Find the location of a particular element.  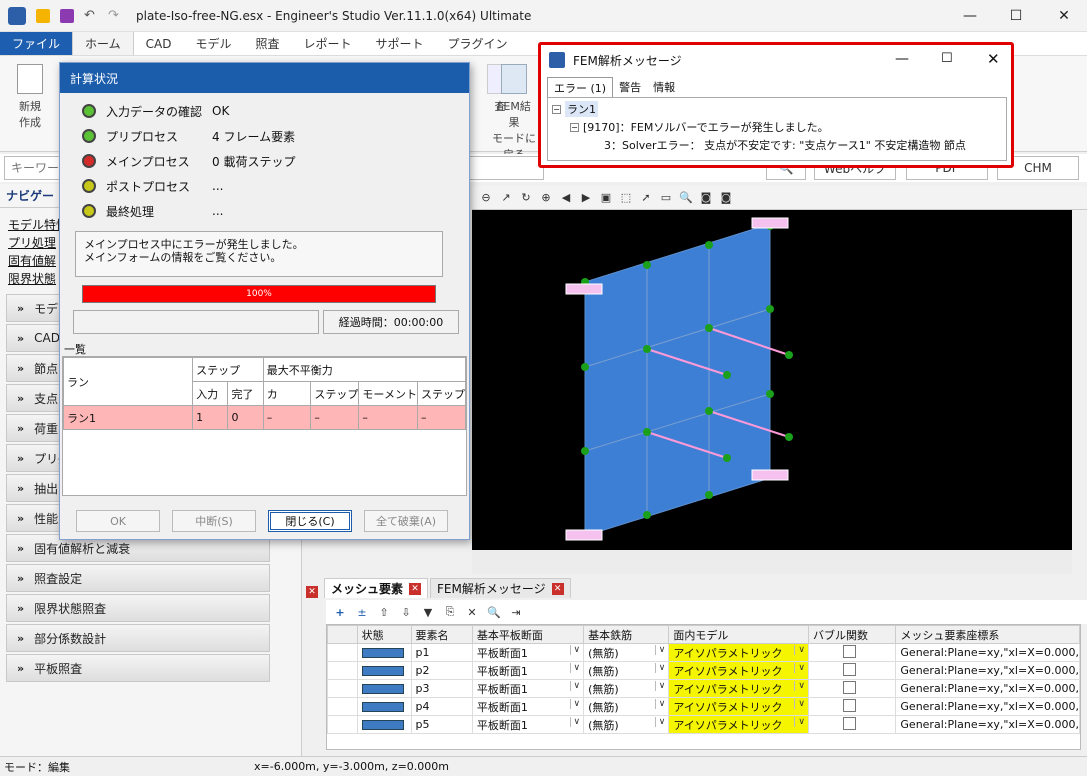

menu-plugin: プラグイン is located at coordinates (478, 43).